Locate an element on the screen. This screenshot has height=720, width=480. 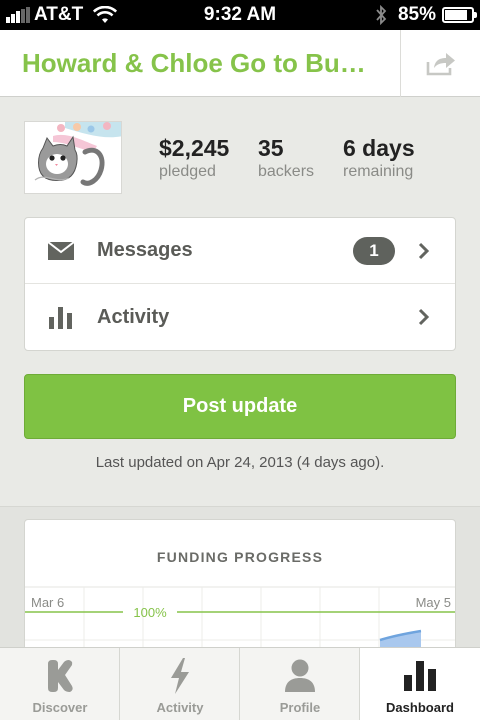
remaining-value: 6 days is located at coordinates (379, 148).